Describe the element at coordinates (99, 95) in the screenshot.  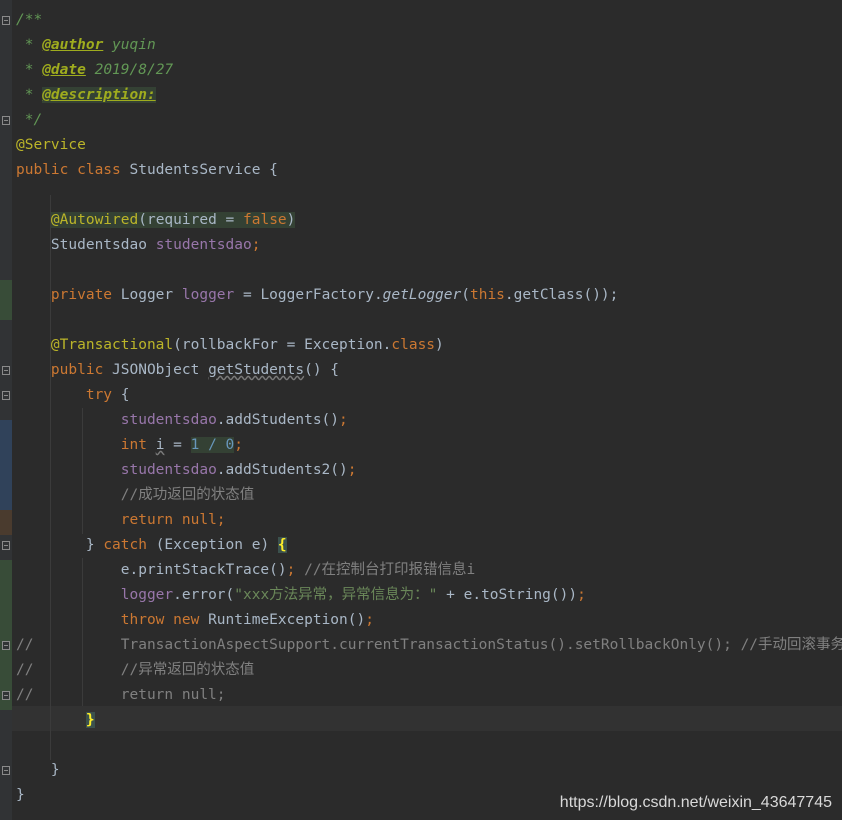
I see `code-token: @description:` at that location.